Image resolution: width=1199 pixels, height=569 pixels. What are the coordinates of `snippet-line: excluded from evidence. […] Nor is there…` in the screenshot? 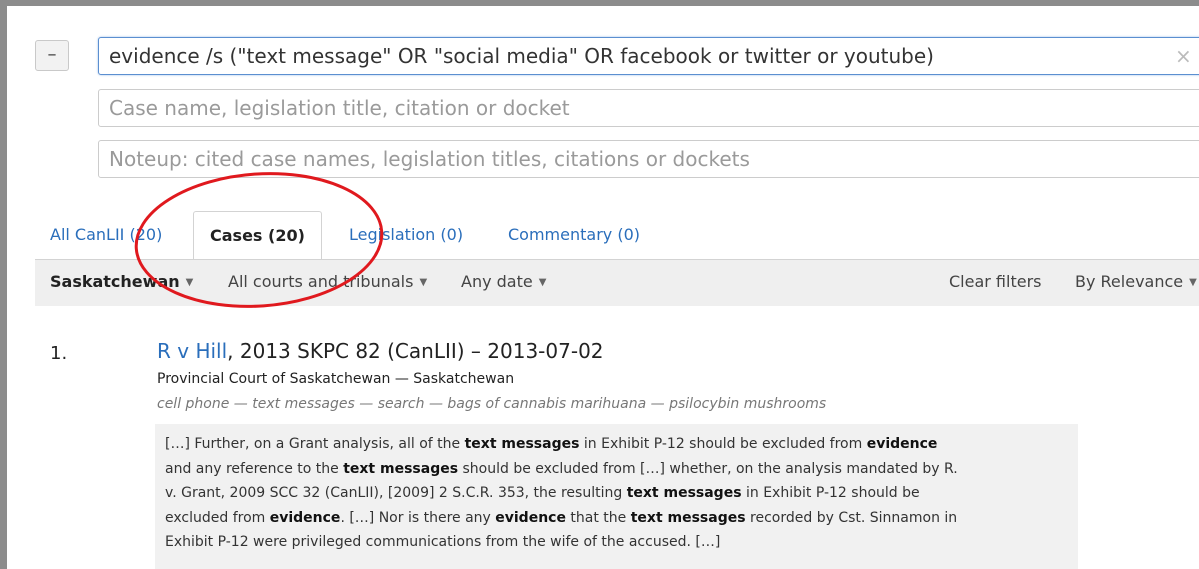 It's located at (561, 517).